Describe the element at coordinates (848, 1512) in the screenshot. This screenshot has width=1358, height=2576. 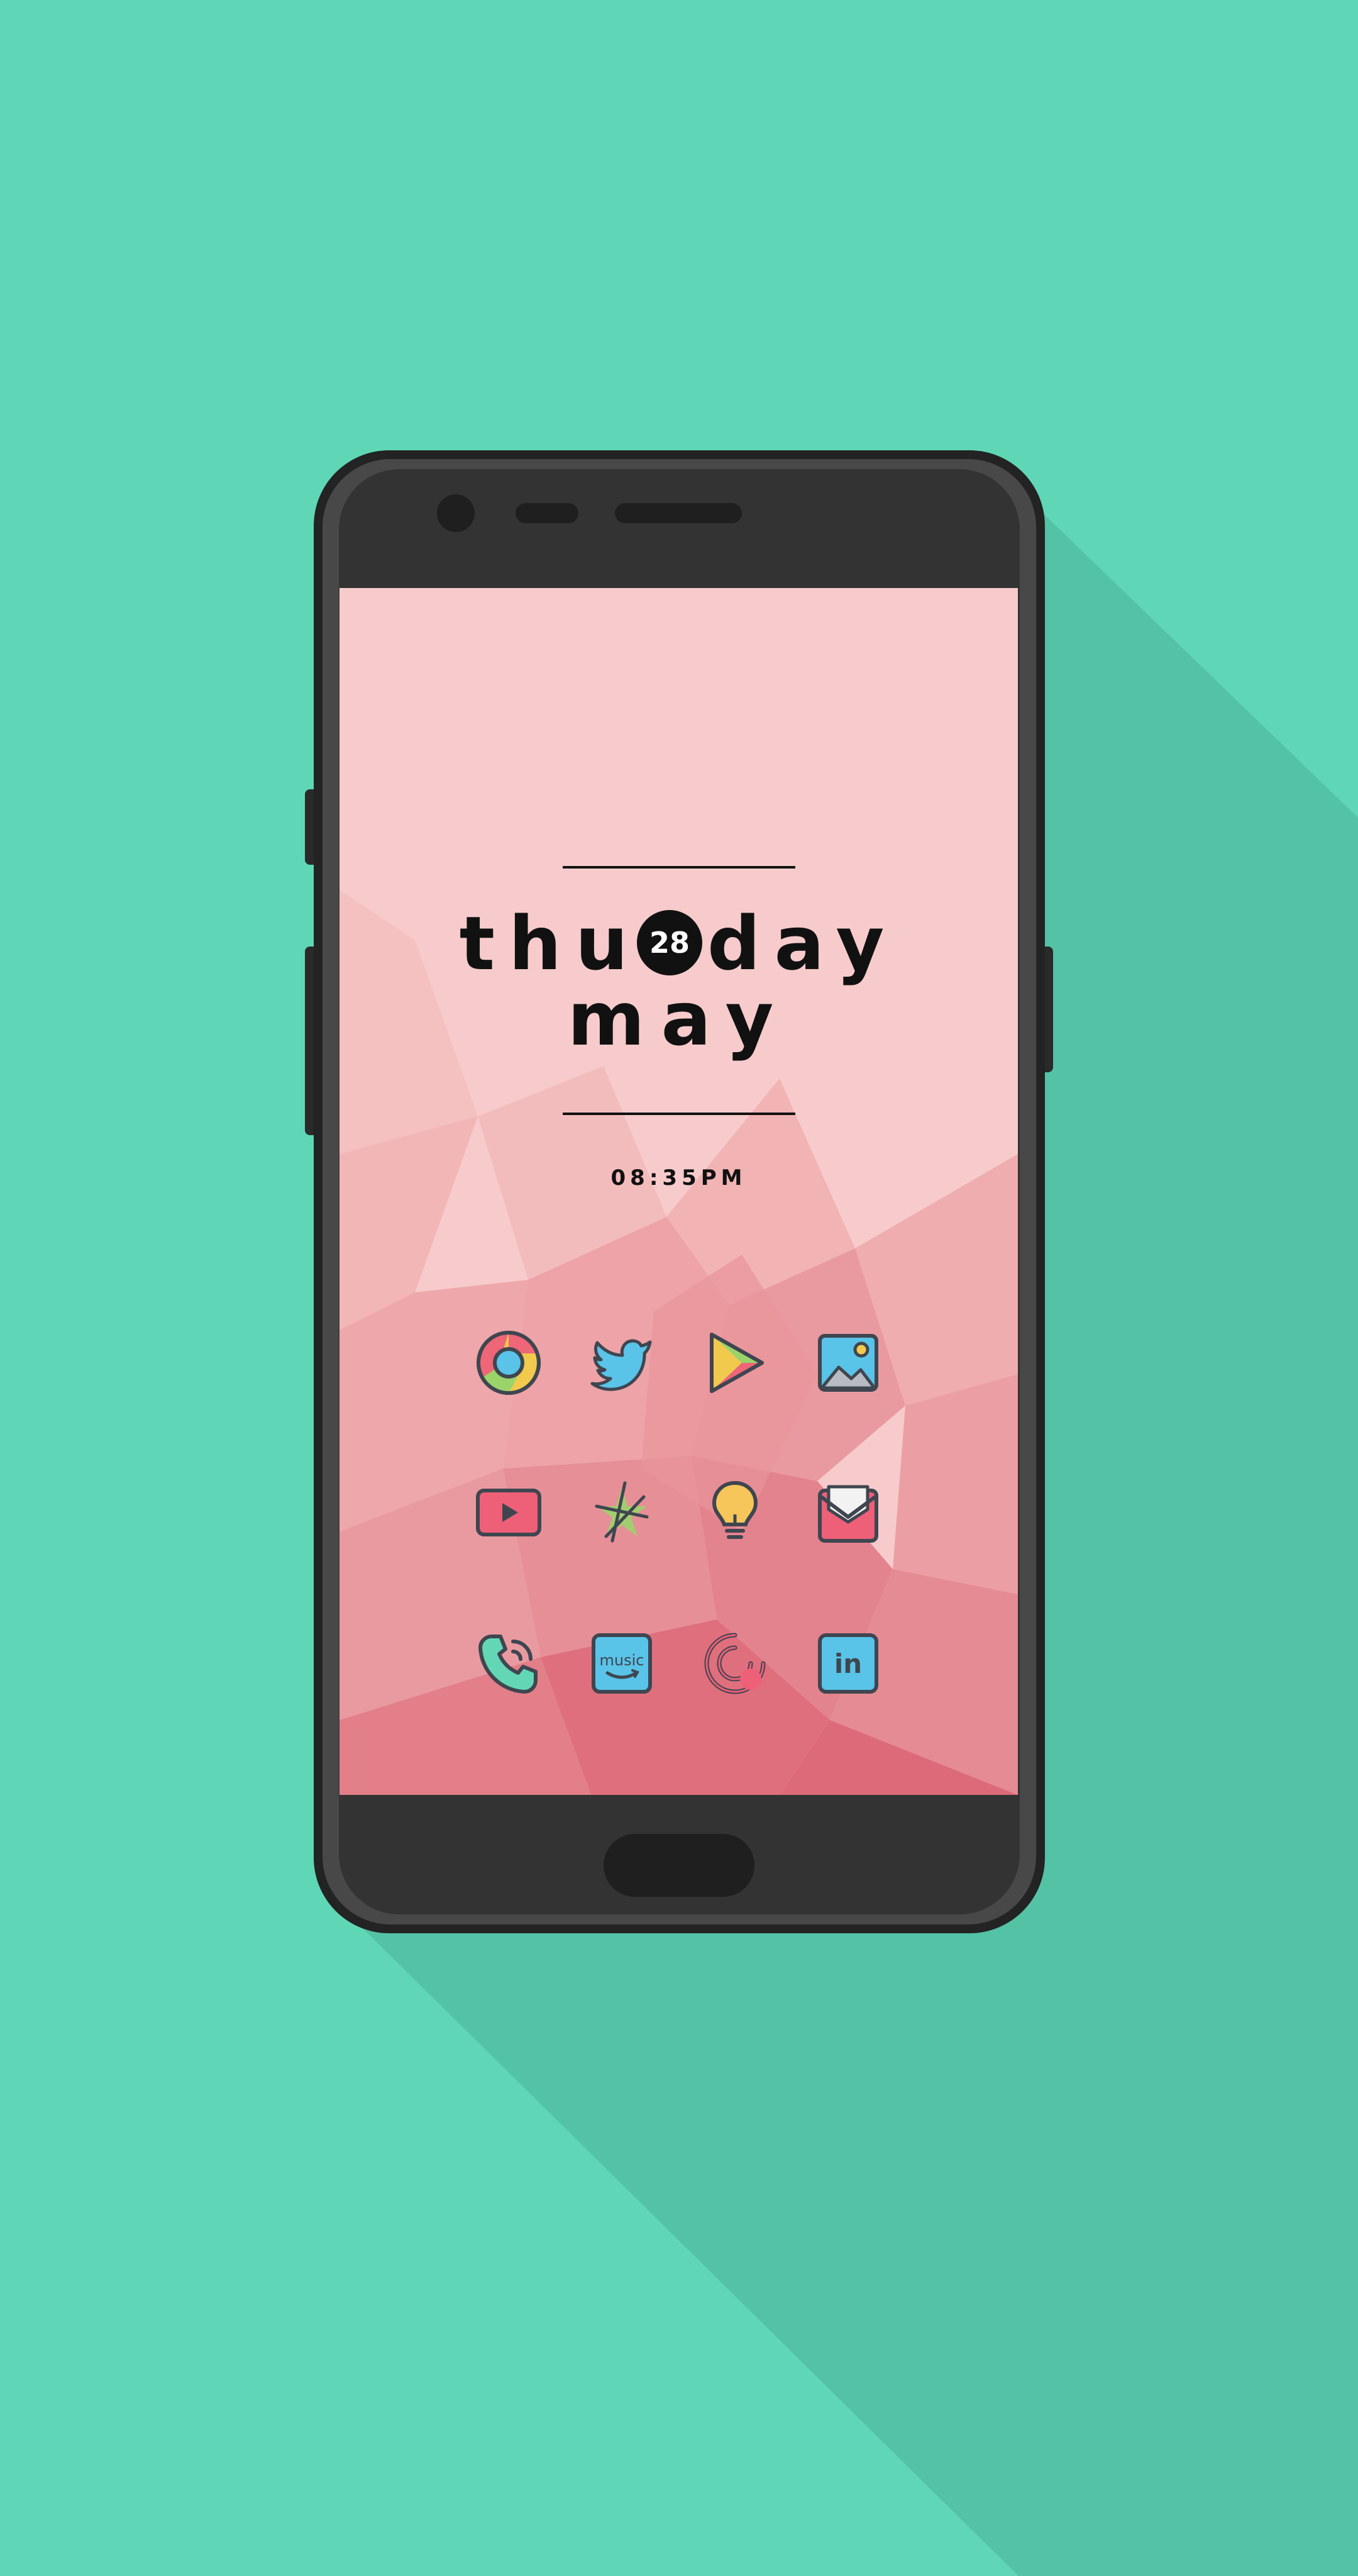
I see `email-icon` at that location.